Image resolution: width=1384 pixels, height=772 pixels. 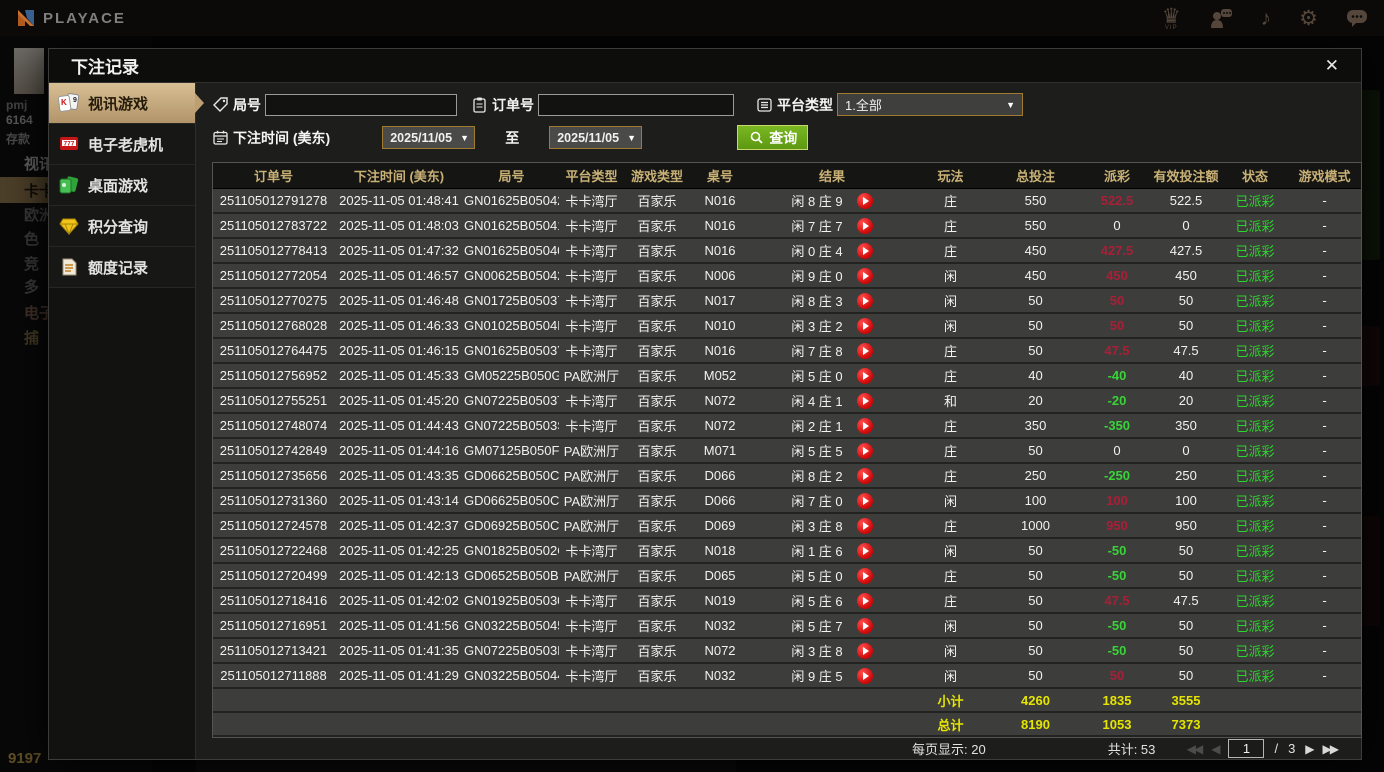 What do you see at coordinates (1035, 700) in the screenshot?
I see `subtotal-row-total-bet: 4260` at bounding box center [1035, 700].